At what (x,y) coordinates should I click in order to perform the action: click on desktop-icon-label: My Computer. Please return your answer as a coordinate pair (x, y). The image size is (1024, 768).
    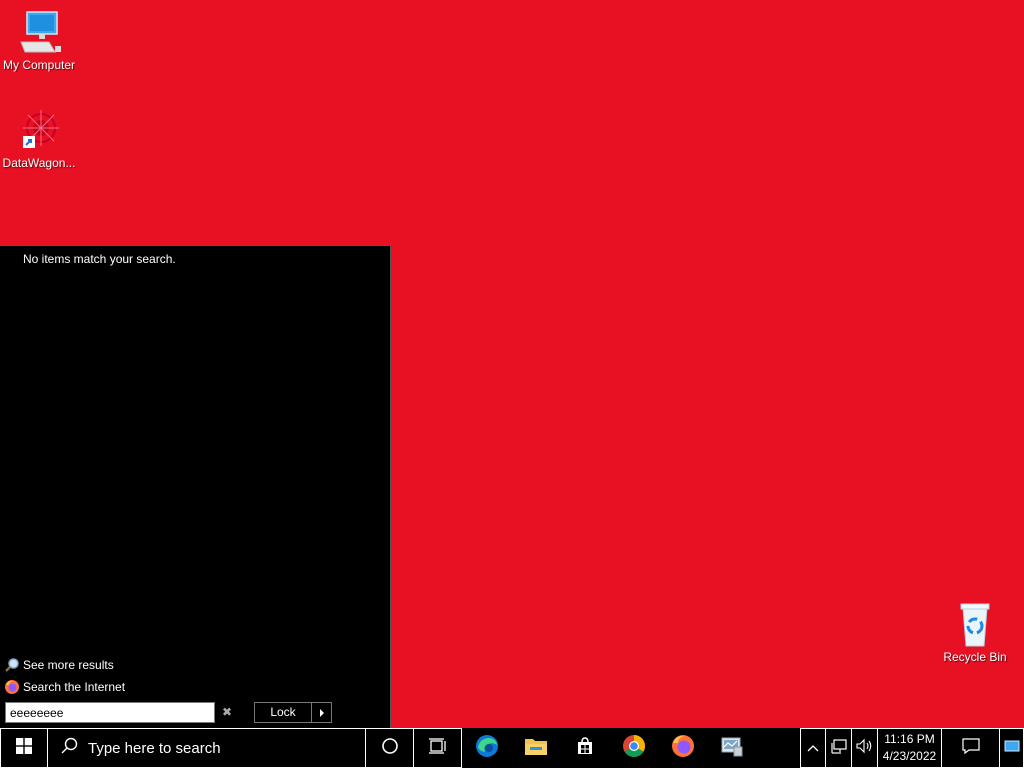
    Looking at the image, I should click on (39, 65).